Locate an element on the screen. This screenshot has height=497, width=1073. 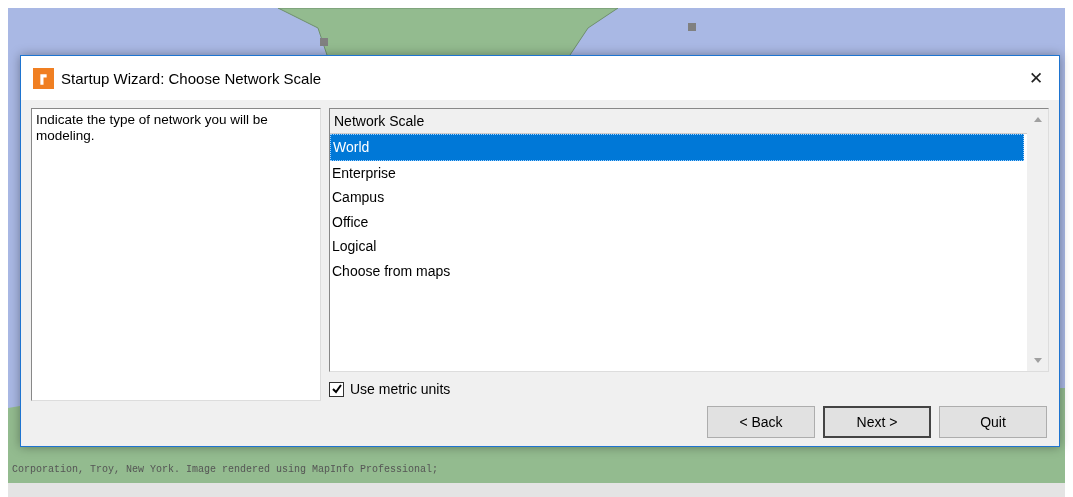
list-item: Enterprise is located at coordinates (677, 172).